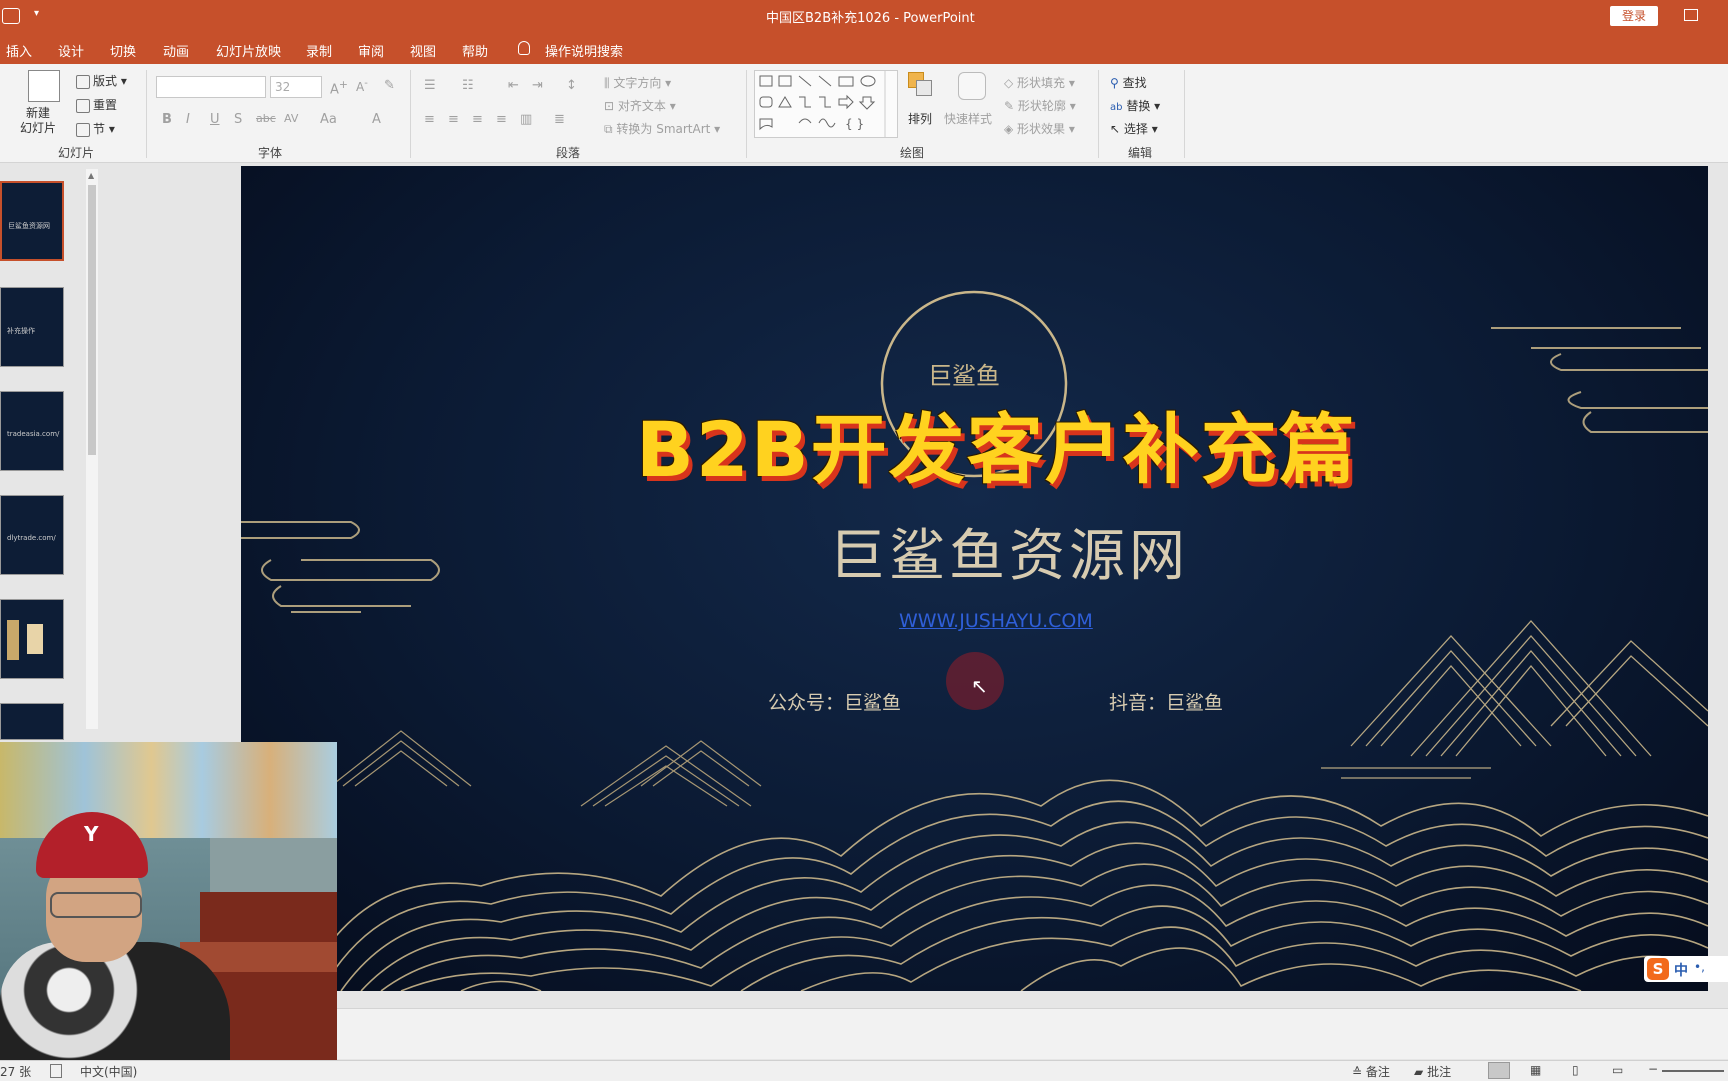  What do you see at coordinates (108, 1071) in the screenshot?
I see `language-status: 中文(中国)` at bounding box center [108, 1071].